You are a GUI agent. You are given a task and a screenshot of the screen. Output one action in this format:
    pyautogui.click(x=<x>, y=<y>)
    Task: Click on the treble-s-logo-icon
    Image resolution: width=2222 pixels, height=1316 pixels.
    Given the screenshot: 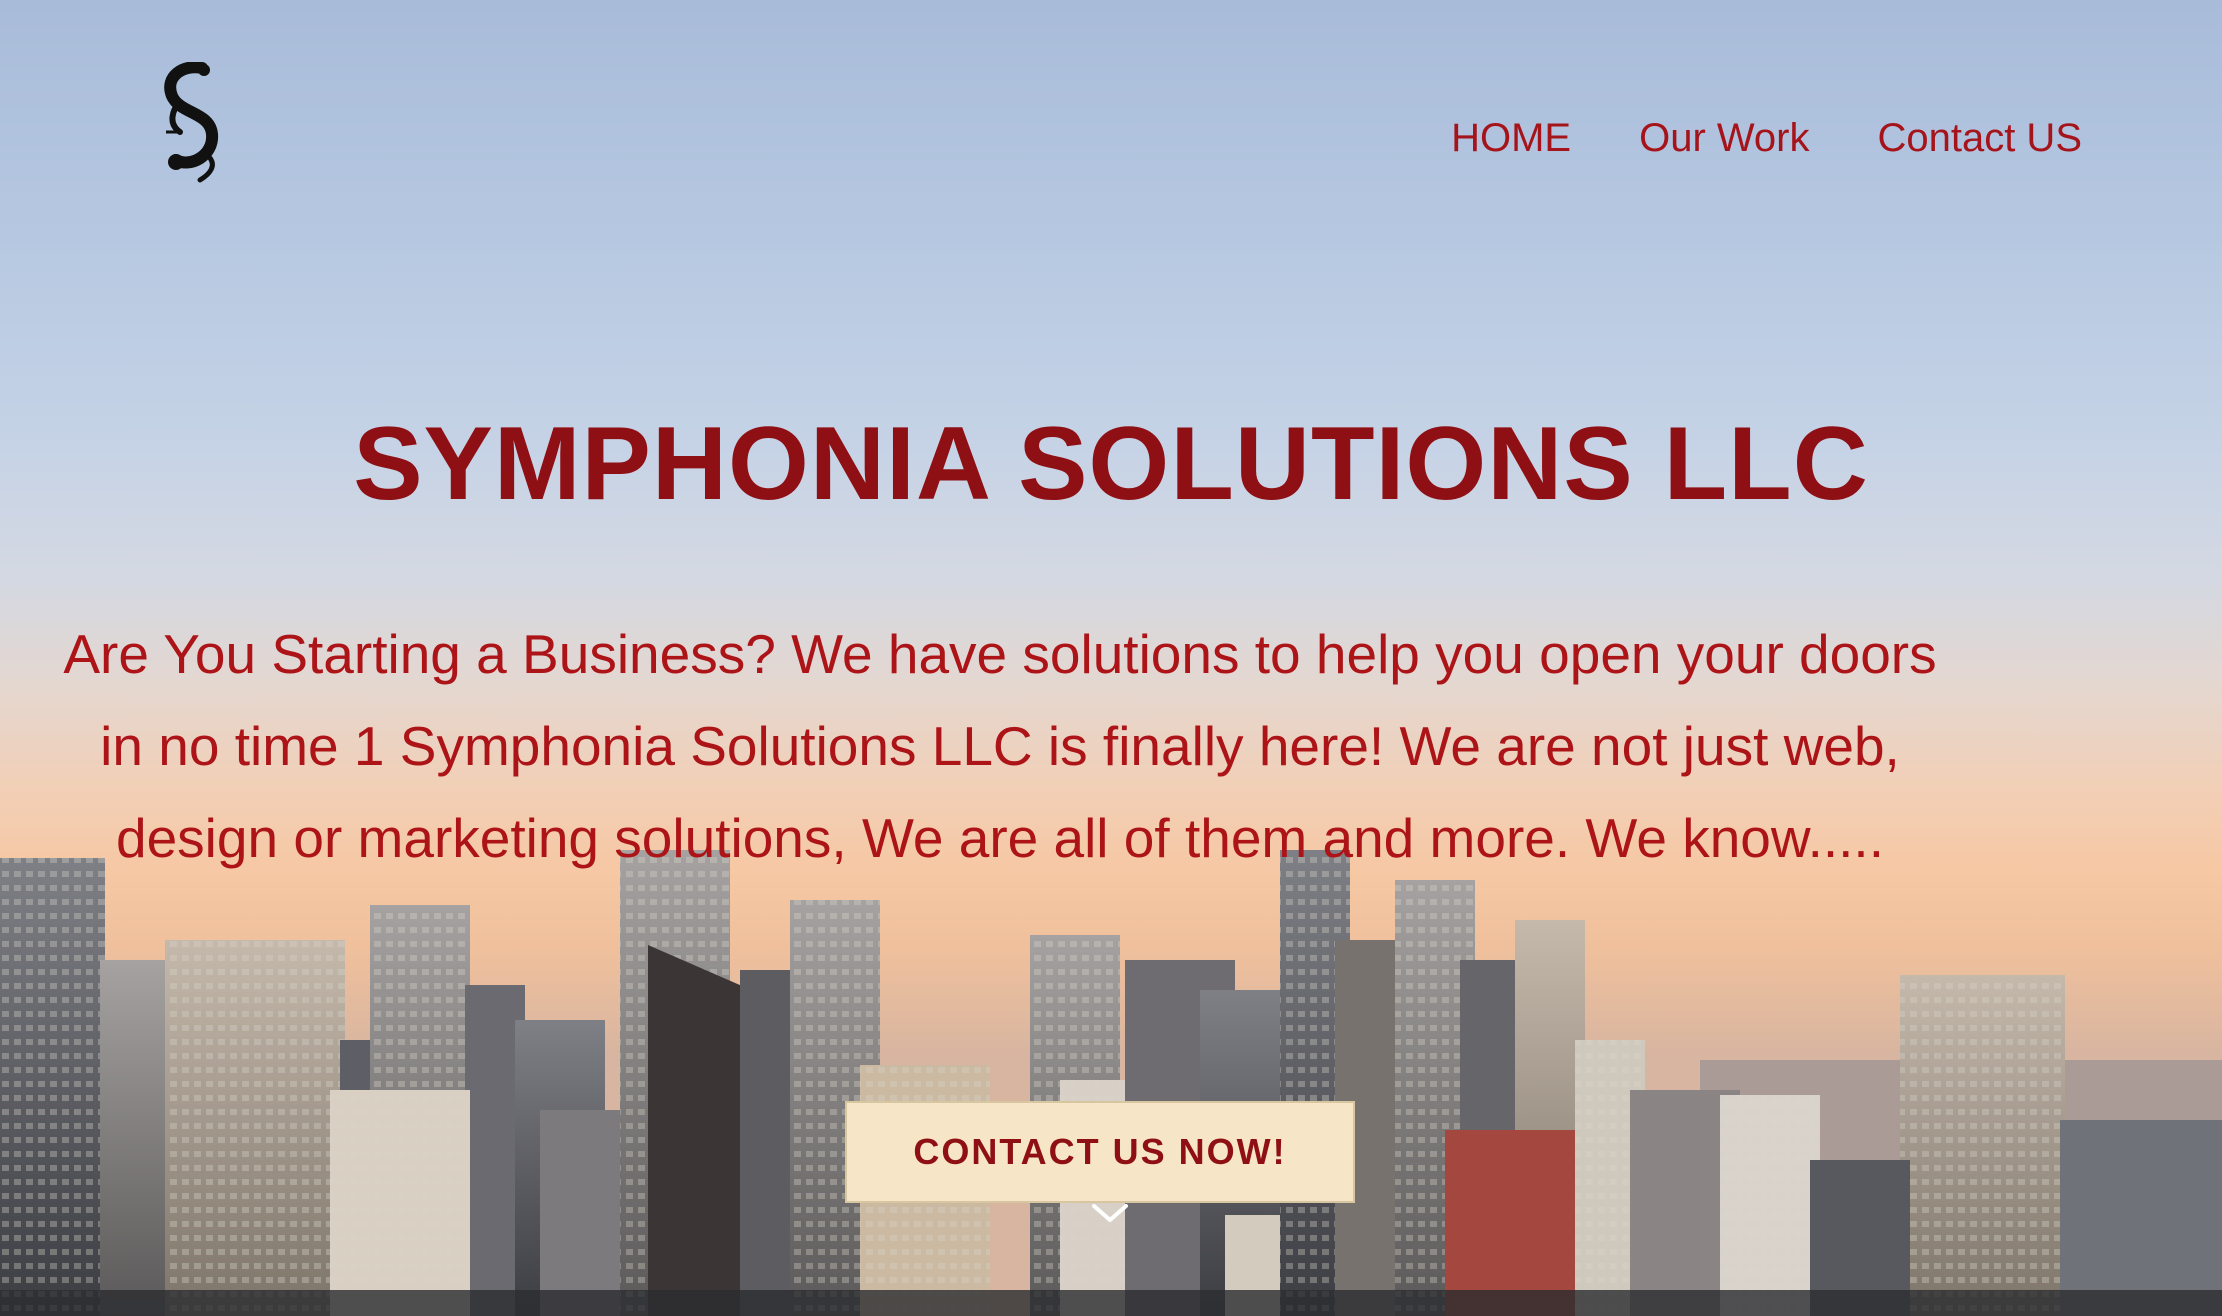 What is the action you would take?
    pyautogui.click(x=190, y=126)
    